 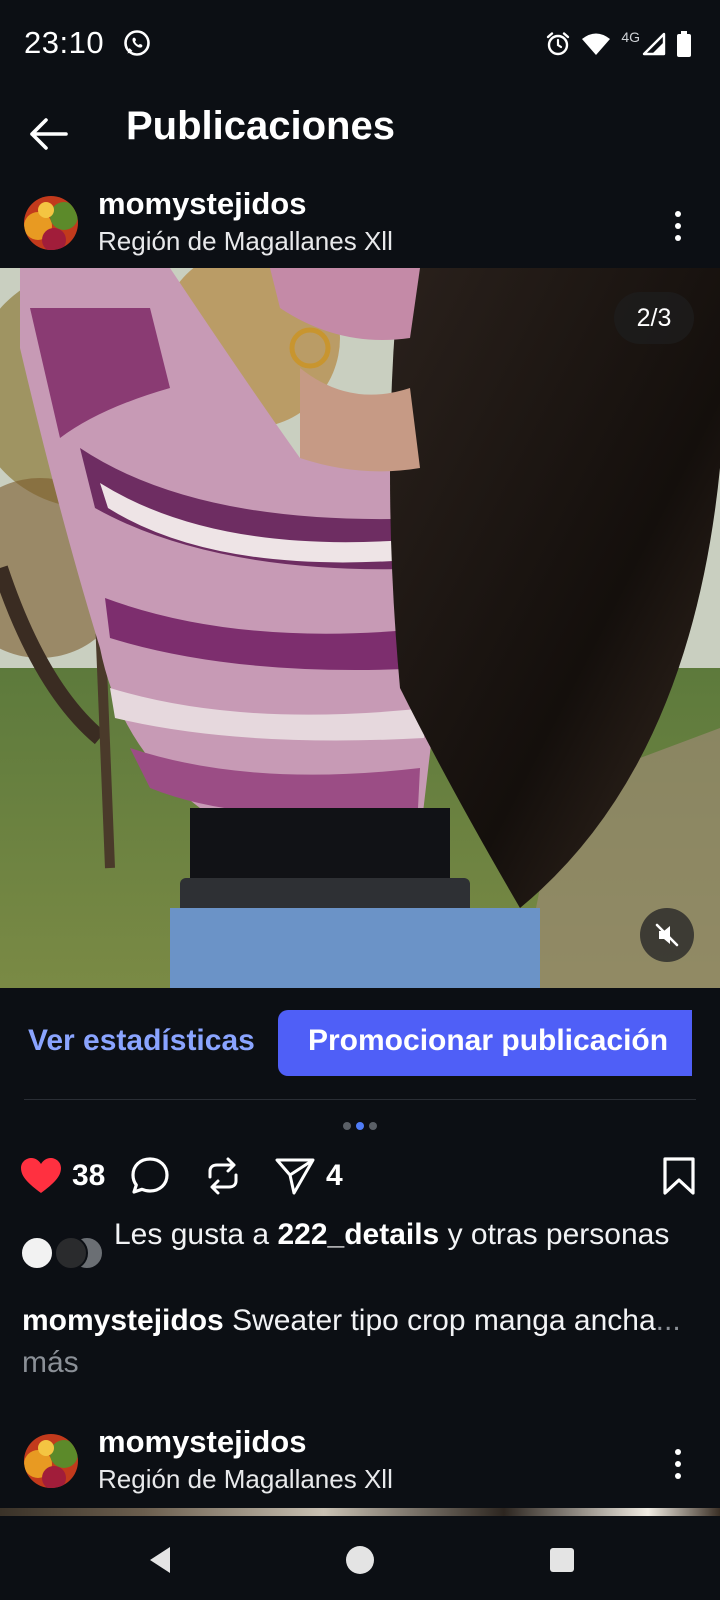 I want to click on nav-home-button, so click(x=360, y=1560).